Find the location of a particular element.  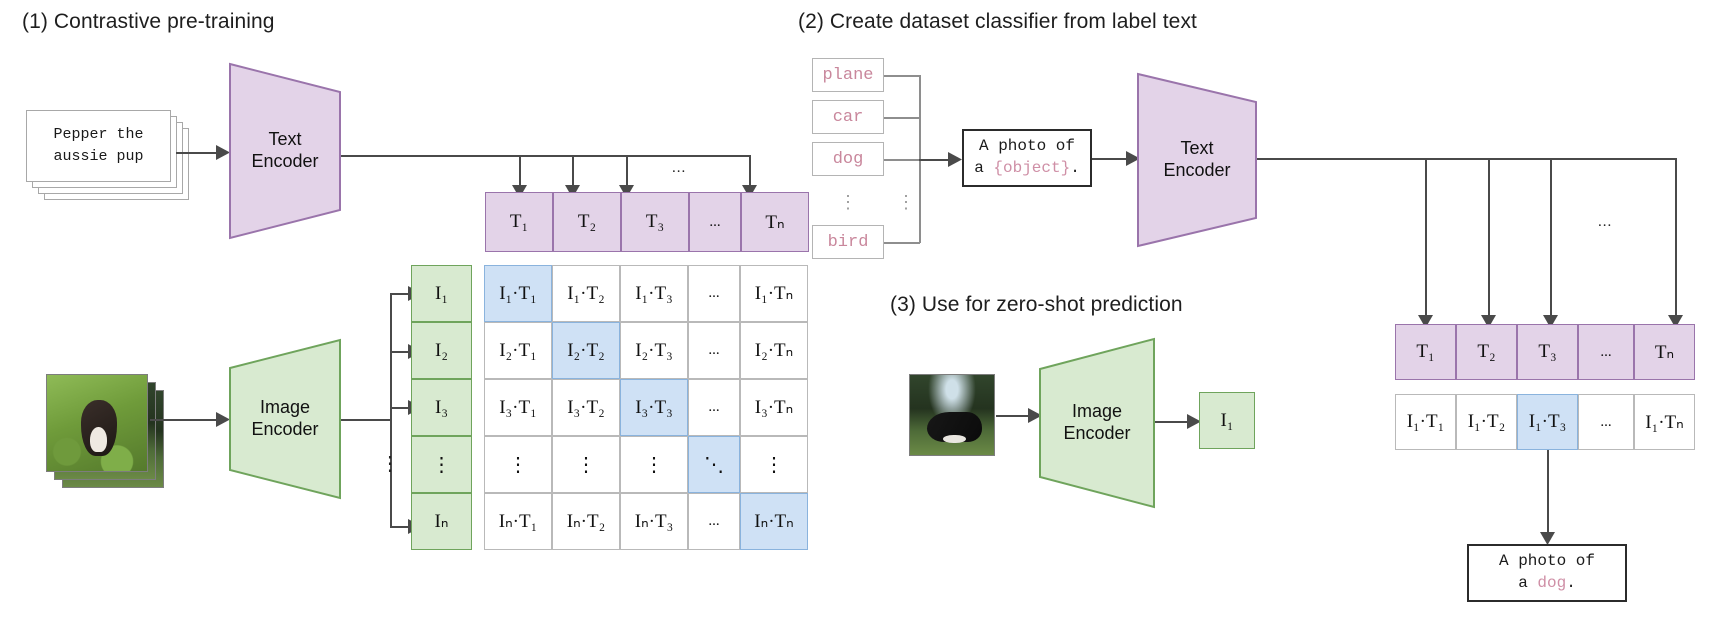

zeroshot-image-embedding: I₁ is located at coordinates (1227, 420).